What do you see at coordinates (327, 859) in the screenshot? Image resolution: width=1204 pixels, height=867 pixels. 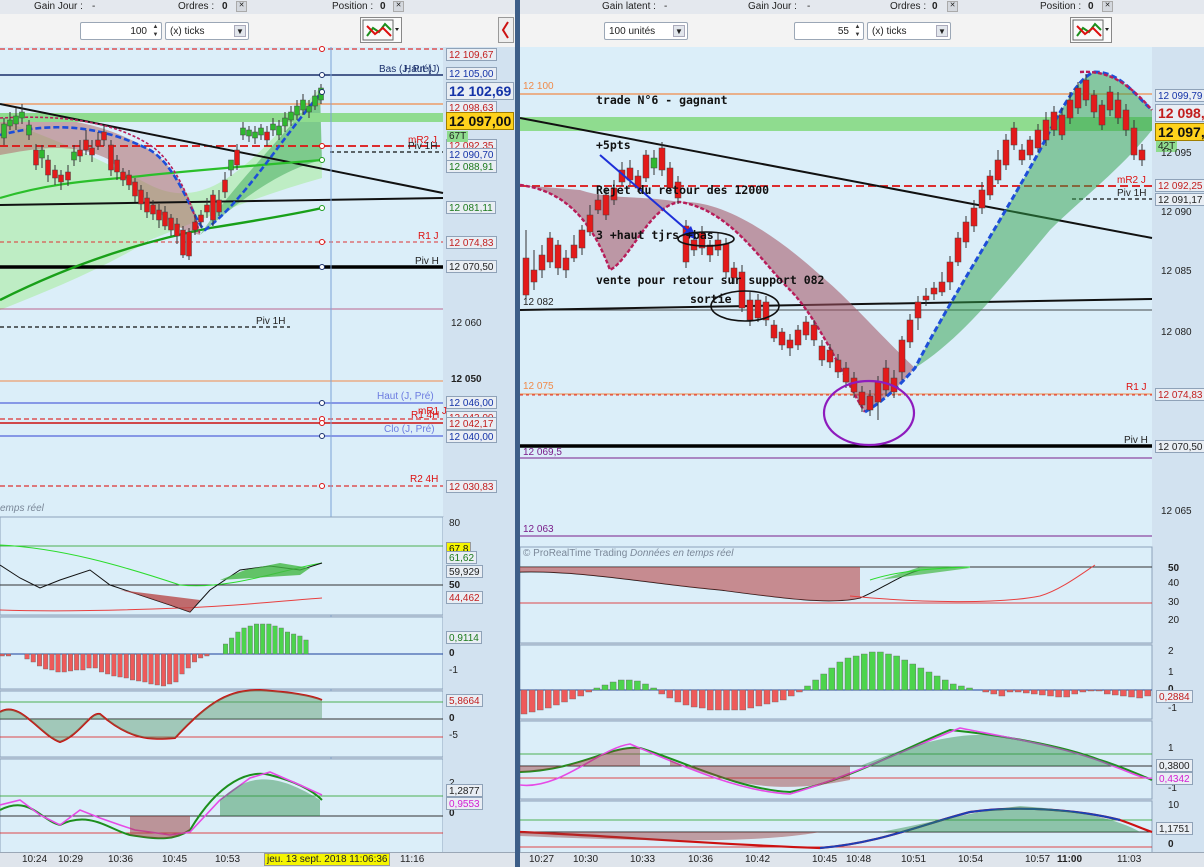 I see `left-cursor-time-label: jeu. 13 sept. 2018 11:06:36` at bounding box center [327, 859].